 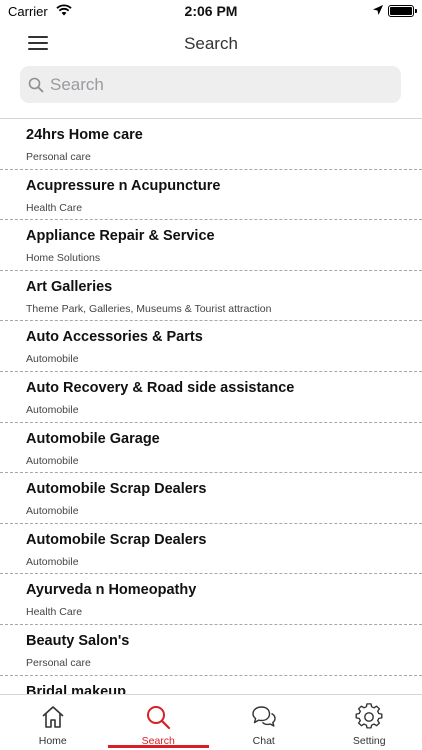 What do you see at coordinates (78, 640) in the screenshot?
I see `list-item-name: Beauty Salon's` at bounding box center [78, 640].